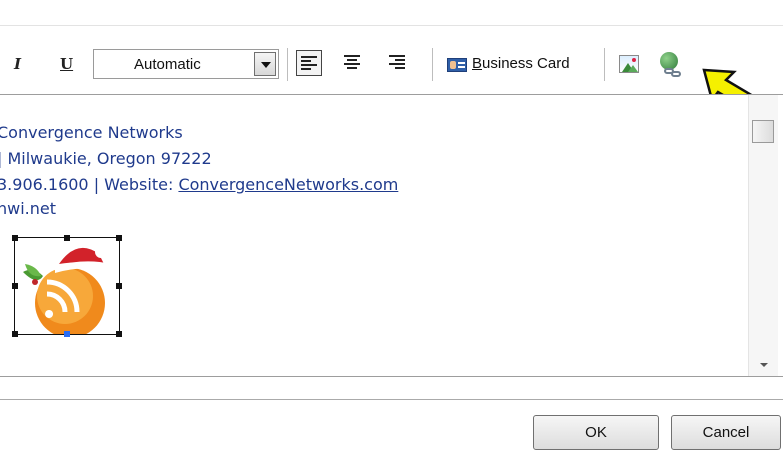 The image size is (783, 459). What do you see at coordinates (398, 63) in the screenshot?
I see `align-right-button` at bounding box center [398, 63].